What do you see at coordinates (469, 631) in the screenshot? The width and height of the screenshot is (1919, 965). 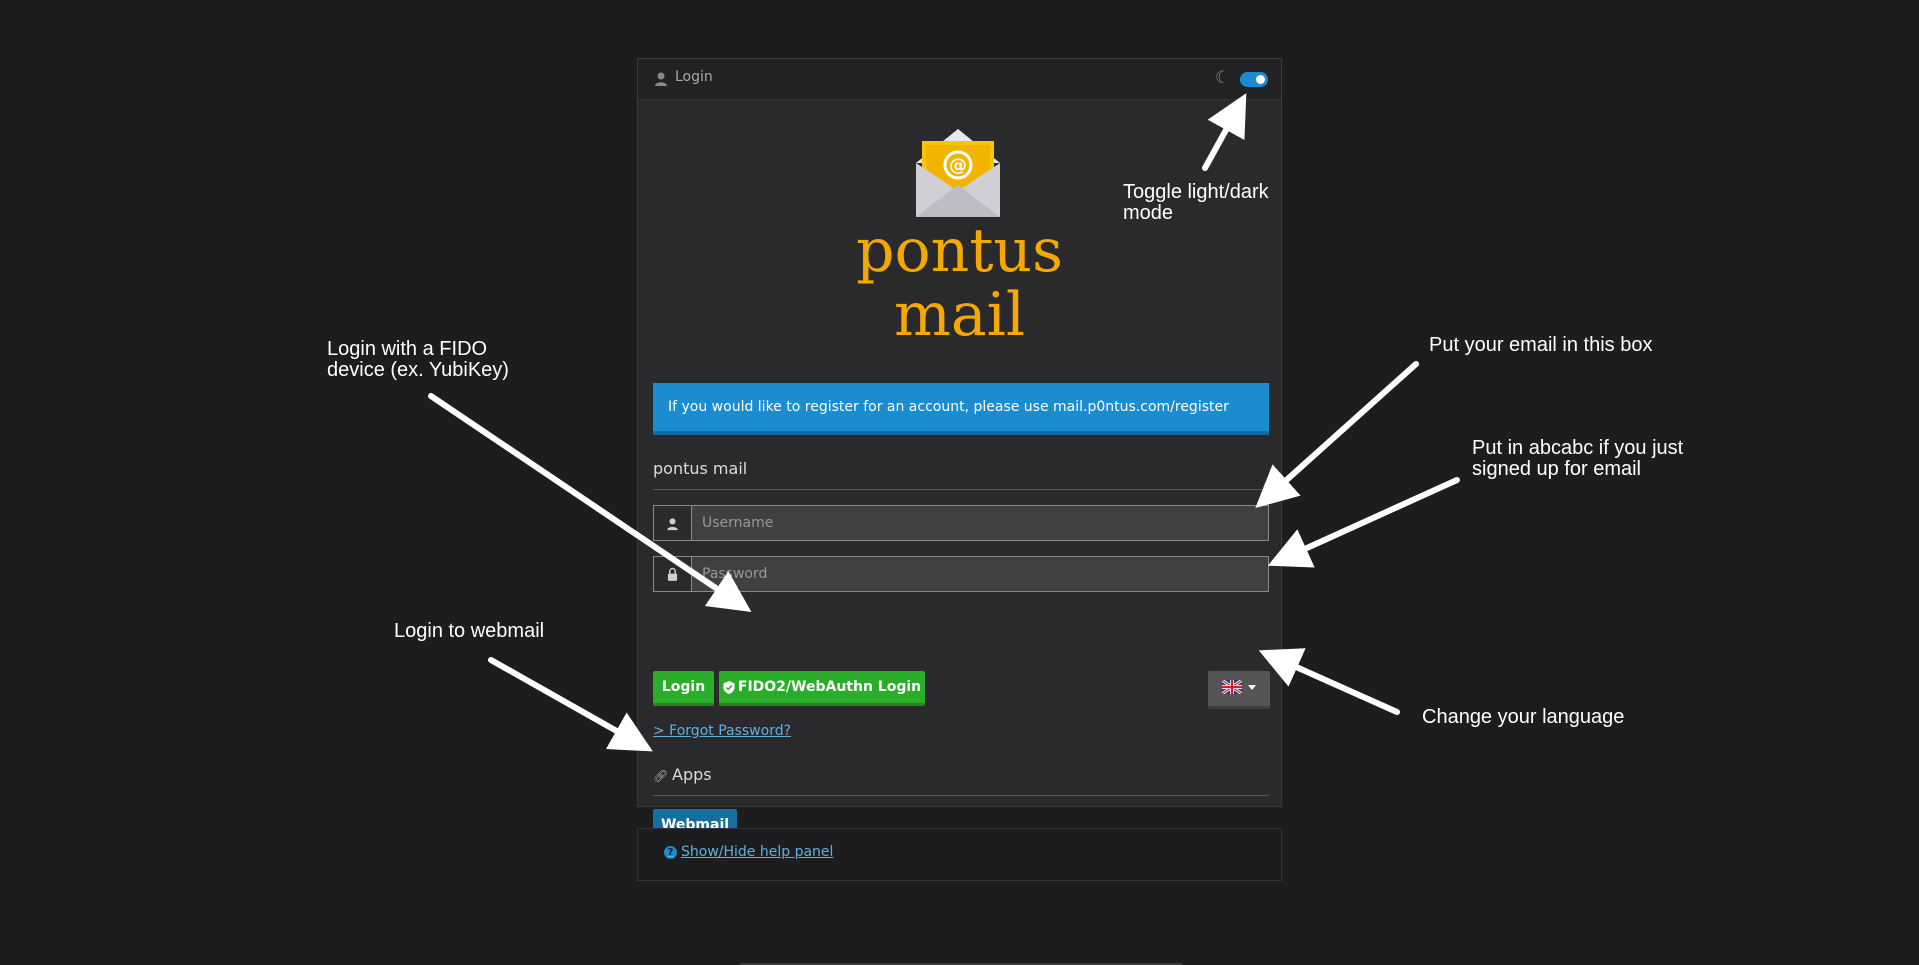 I see `annotation-webmail: Login to webmail` at bounding box center [469, 631].